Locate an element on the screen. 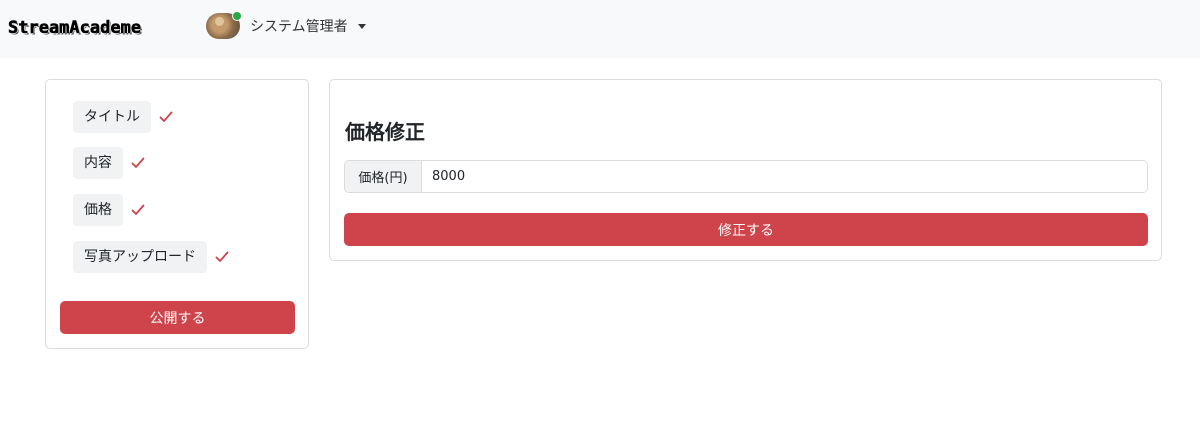 This screenshot has width=1200, height=422. user-menu: システム管理者 is located at coordinates (286, 25).